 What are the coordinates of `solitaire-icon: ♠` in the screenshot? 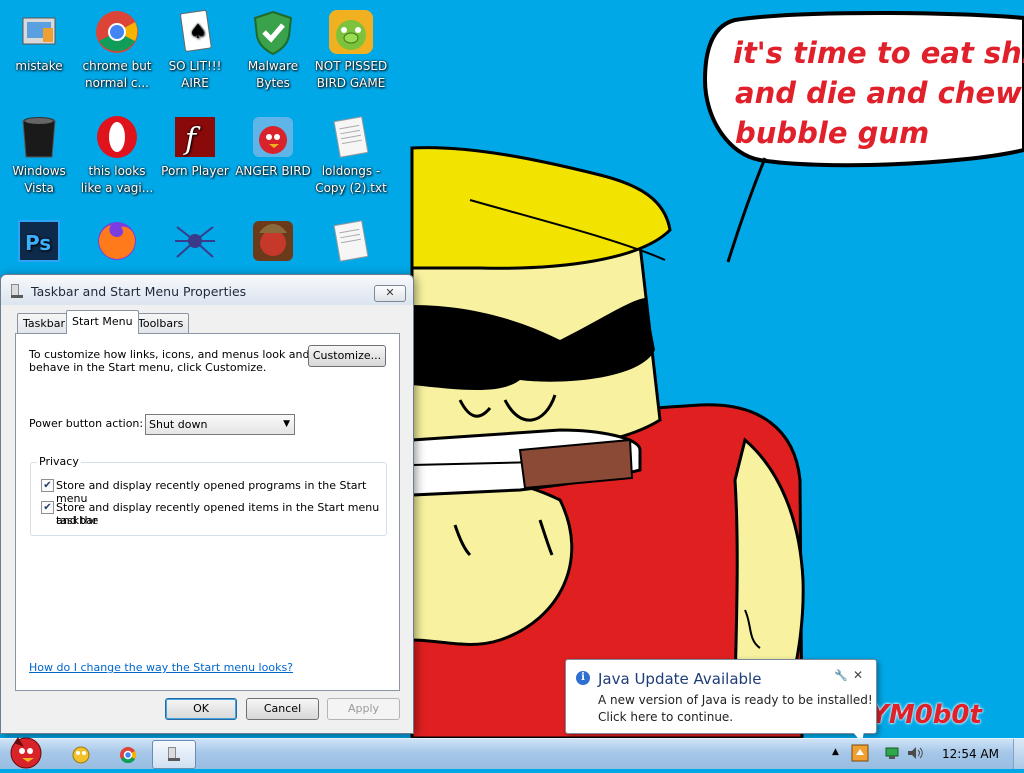 It's located at (195, 32).